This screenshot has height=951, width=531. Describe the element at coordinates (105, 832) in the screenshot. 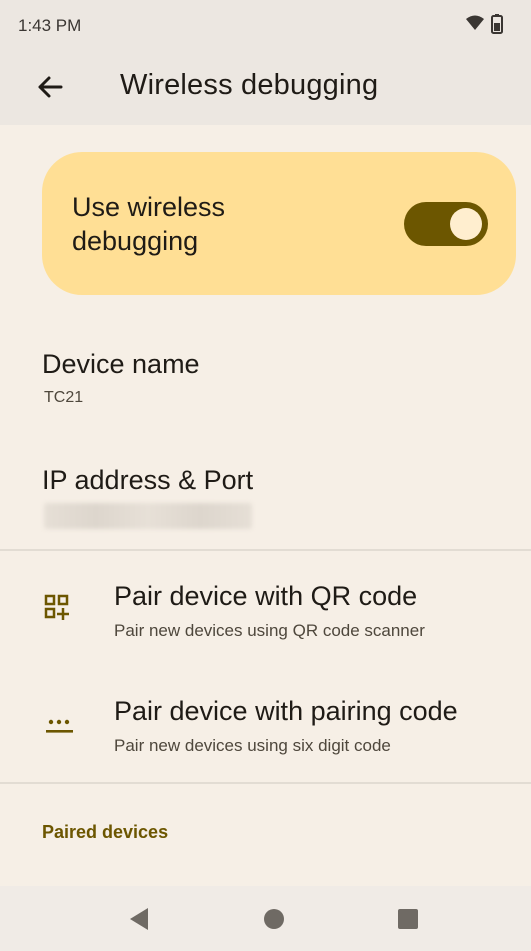

I see `paired-devices-header: Paired devices` at that location.